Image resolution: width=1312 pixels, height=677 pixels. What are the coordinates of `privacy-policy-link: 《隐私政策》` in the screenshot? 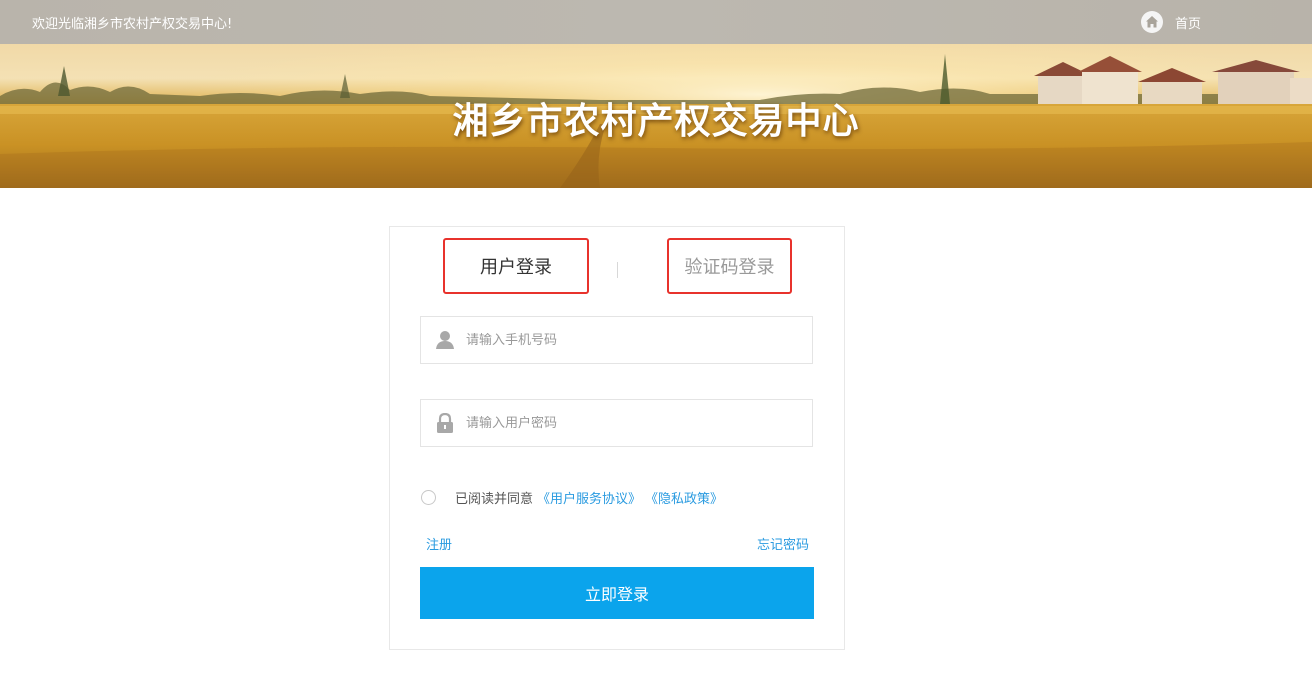 It's located at (684, 497).